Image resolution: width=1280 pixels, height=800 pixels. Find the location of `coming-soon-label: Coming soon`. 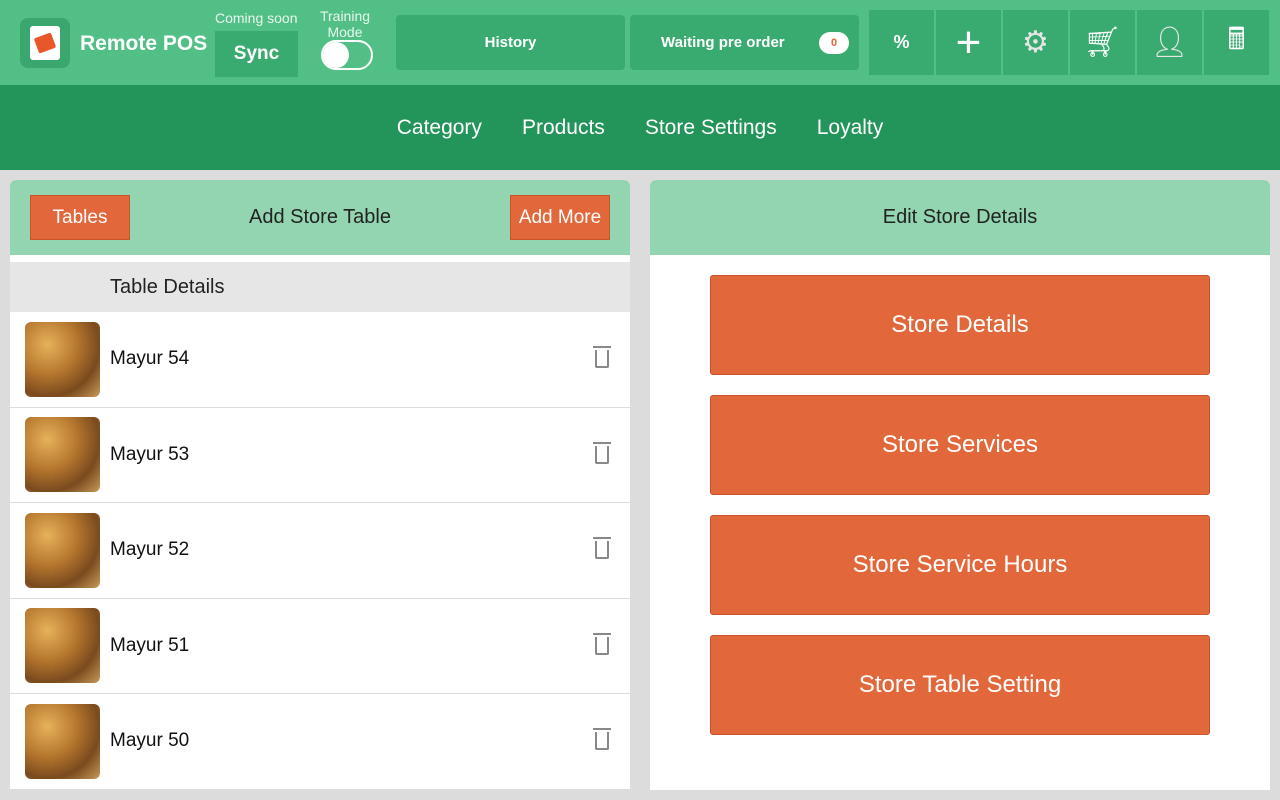

coming-soon-label: Coming soon is located at coordinates (256, 18).